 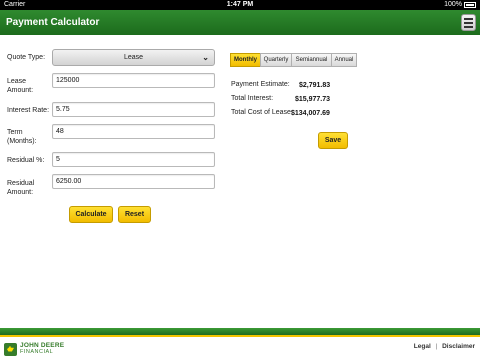 I want to click on term-label: Term (Months):, so click(x=22, y=137).